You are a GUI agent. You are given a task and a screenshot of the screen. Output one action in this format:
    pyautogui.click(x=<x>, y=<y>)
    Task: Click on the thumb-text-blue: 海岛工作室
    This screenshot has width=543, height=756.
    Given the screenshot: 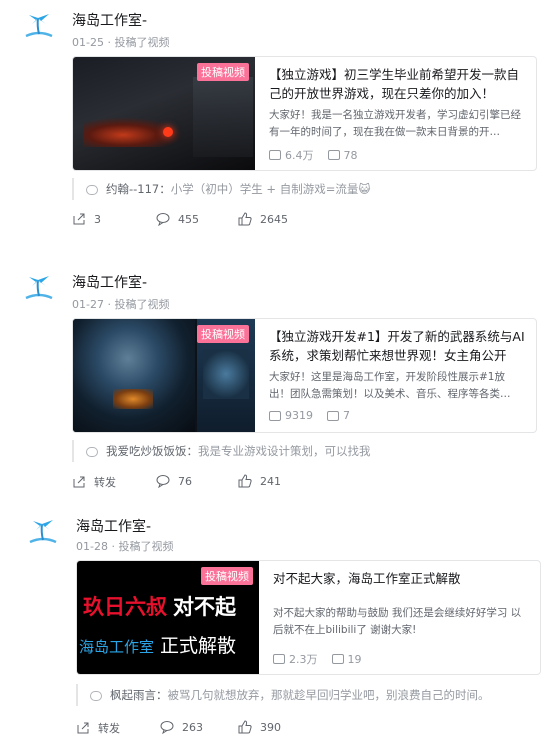 What is the action you would take?
    pyautogui.click(x=117, y=647)
    